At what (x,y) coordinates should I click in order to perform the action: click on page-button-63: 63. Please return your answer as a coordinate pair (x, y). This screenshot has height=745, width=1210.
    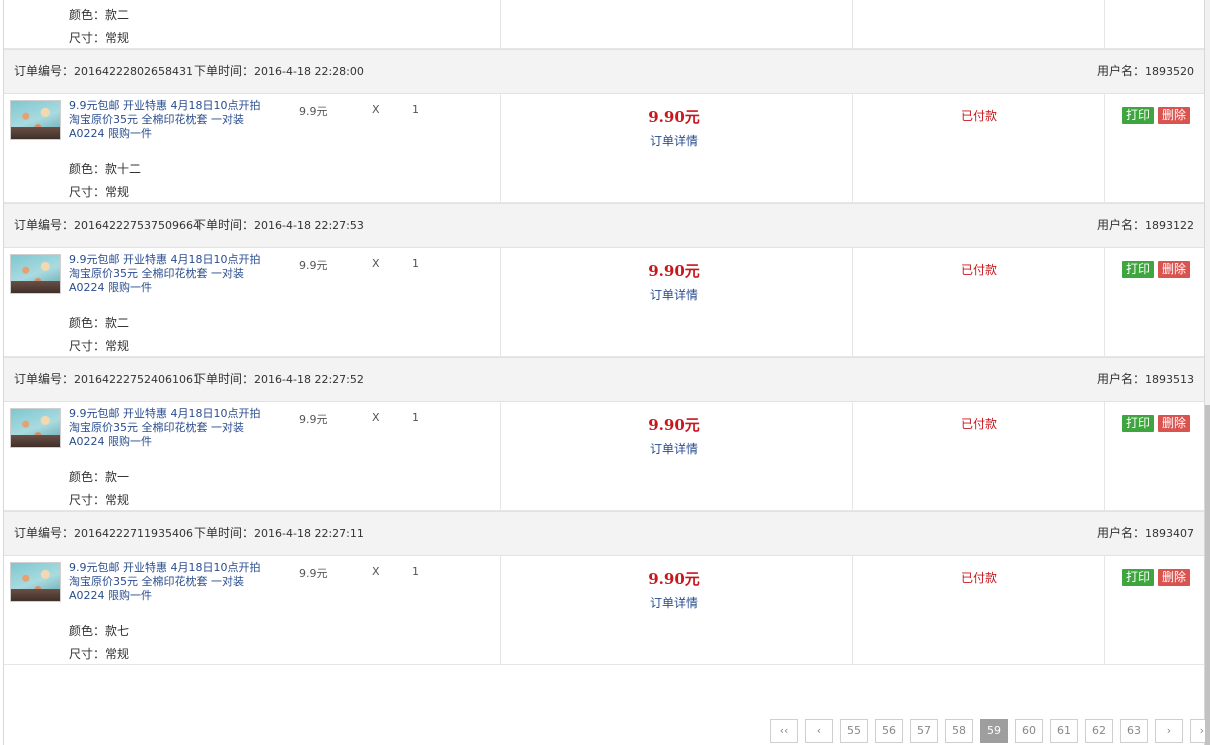
    Looking at the image, I should click on (1134, 731).